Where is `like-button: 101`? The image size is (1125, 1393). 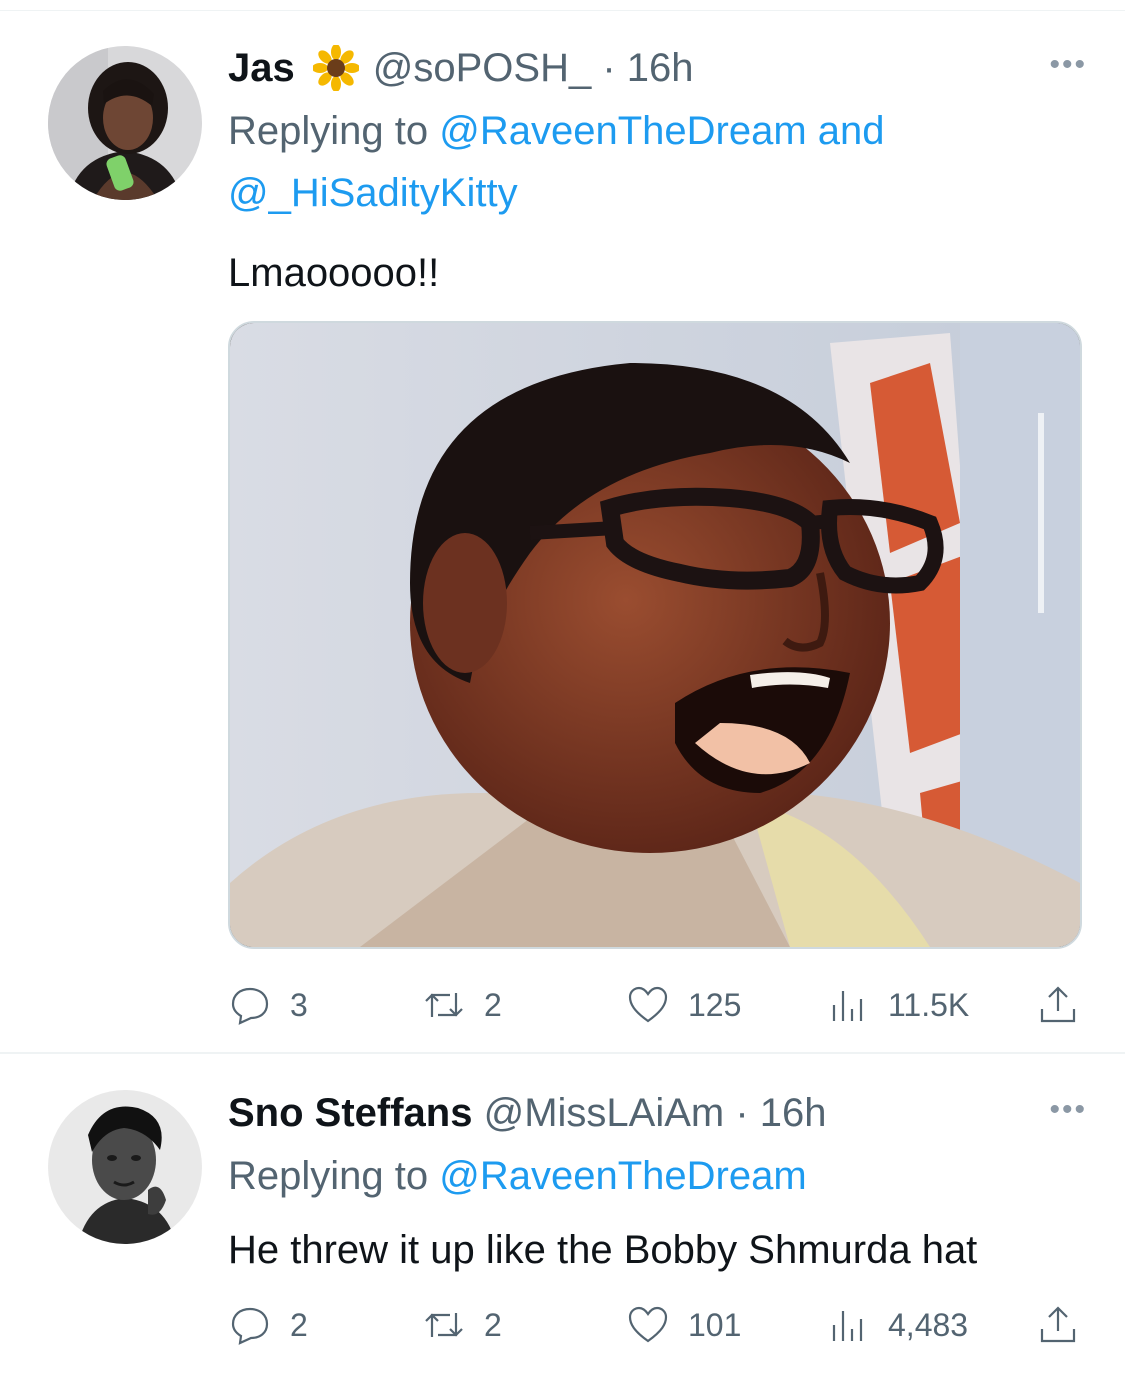
like-button: 101 is located at coordinates (683, 1325).